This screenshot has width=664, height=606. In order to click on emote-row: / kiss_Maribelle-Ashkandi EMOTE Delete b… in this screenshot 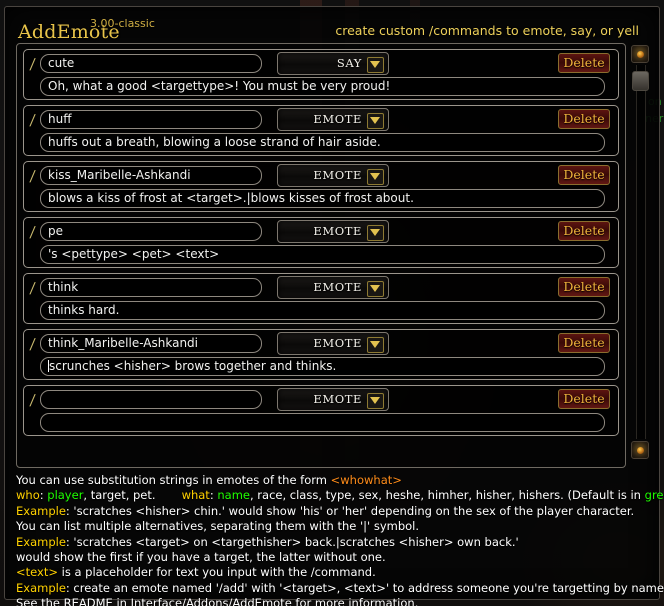, I will do `click(321, 186)`.